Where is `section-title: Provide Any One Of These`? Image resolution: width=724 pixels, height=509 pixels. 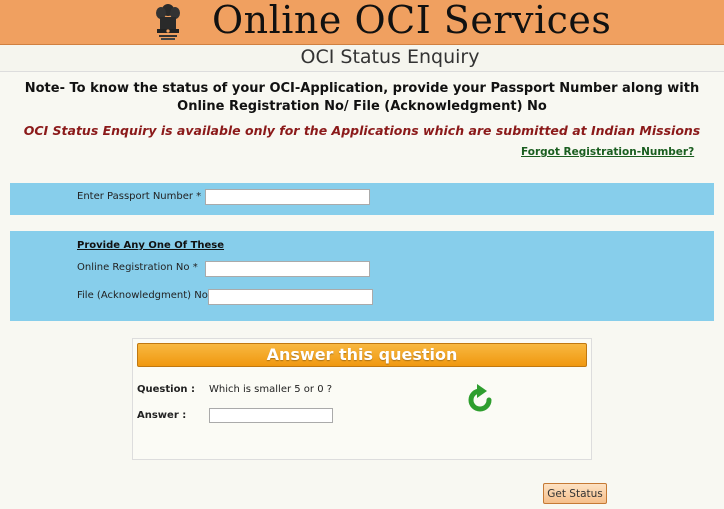
section-title: Provide Any One Of These is located at coordinates (151, 245).